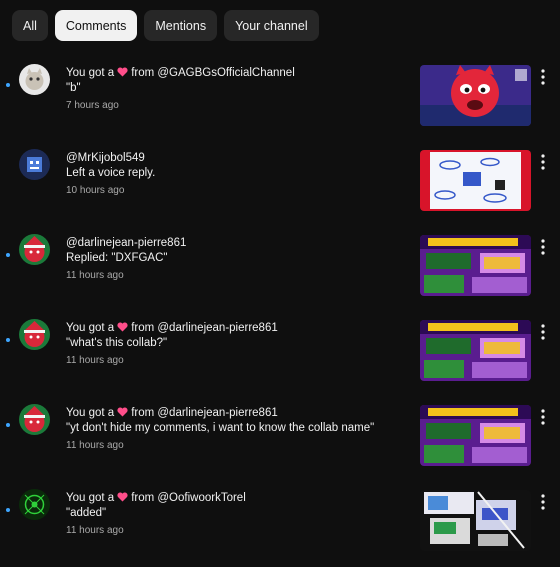 This screenshot has width=560, height=567. What do you see at coordinates (213, 73) in the screenshot?
I see `title-suffix: from @GAGBGsOfficialChannel` at bounding box center [213, 73].